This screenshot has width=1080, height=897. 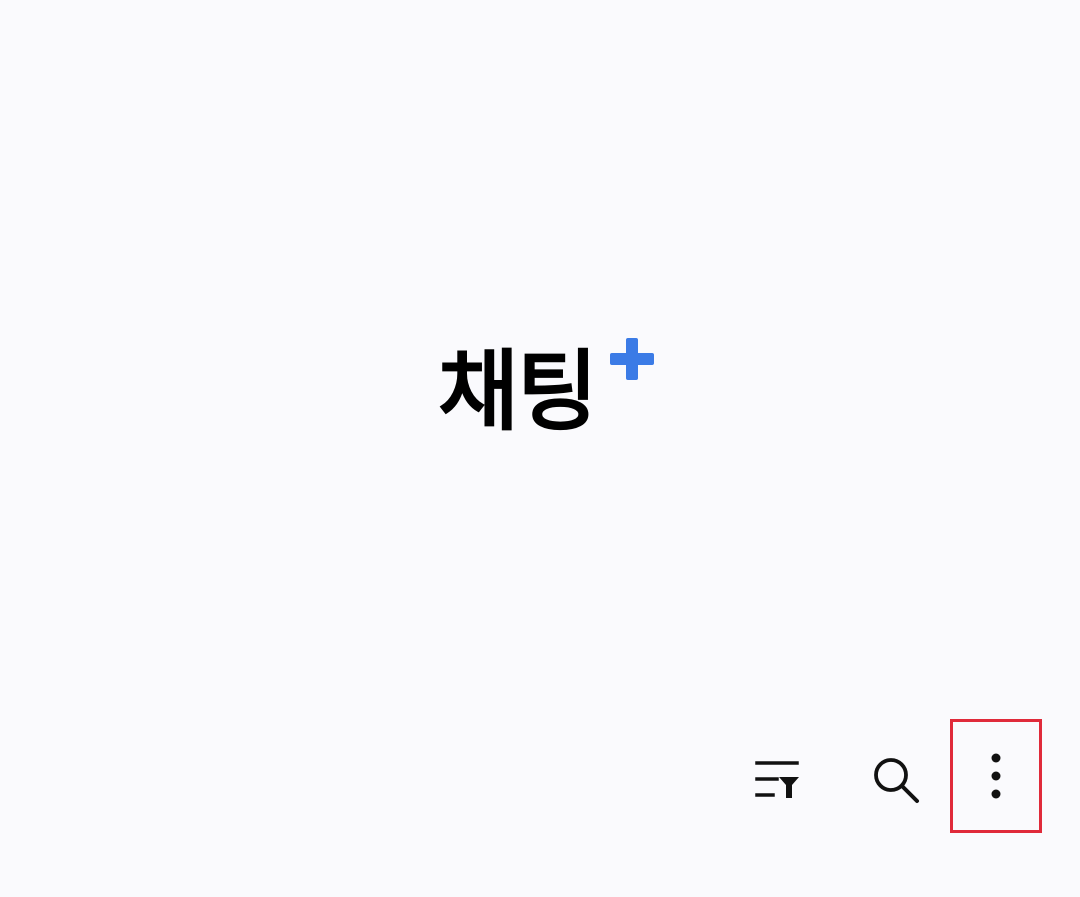 I want to click on more-options-button, so click(x=996, y=776).